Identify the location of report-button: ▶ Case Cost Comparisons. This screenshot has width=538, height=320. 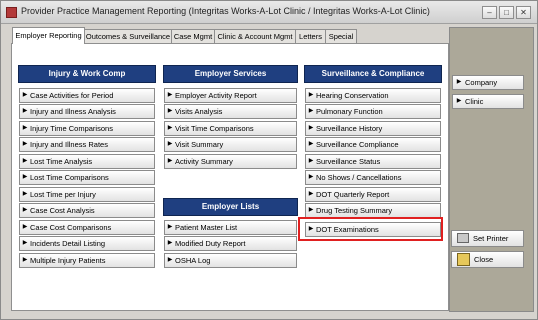
(87, 227).